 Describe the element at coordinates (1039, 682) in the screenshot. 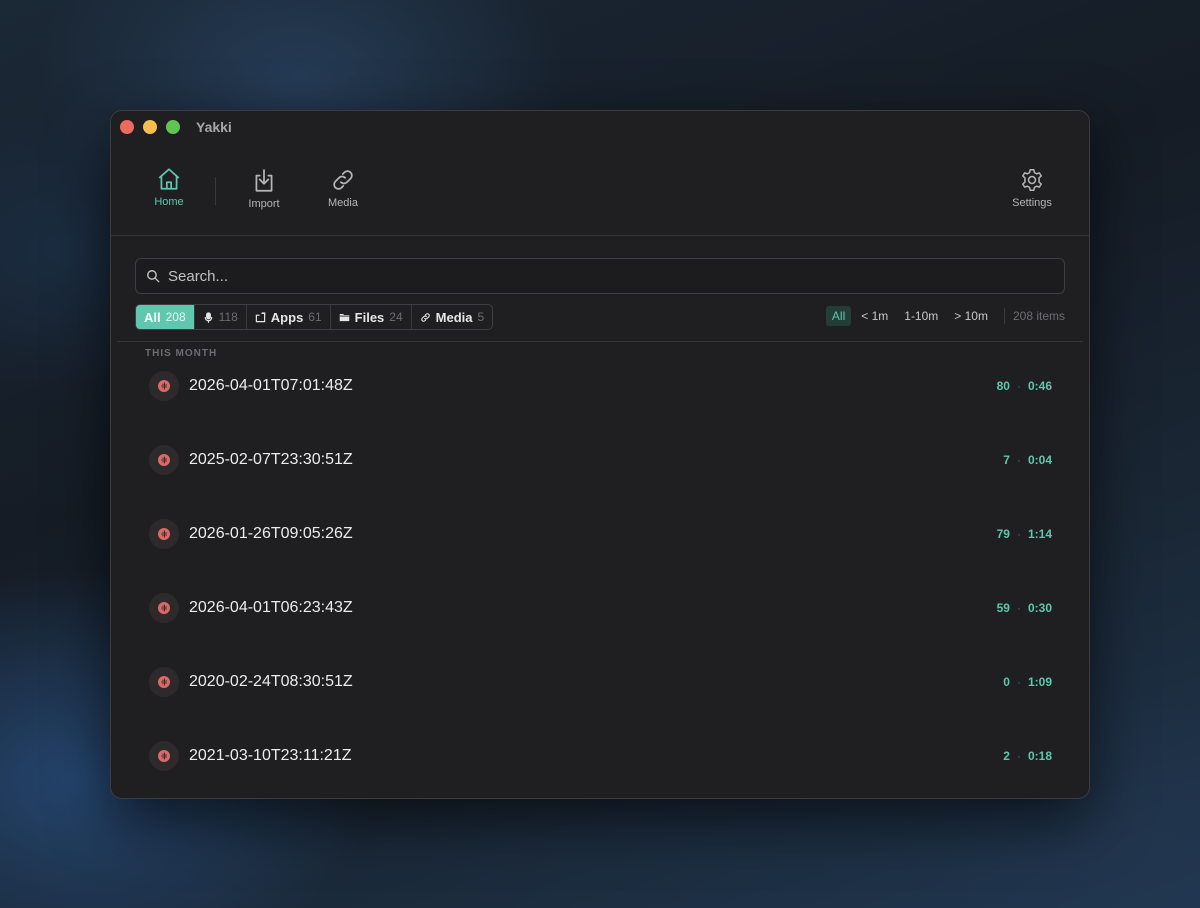

I see `recording-duration: 1:09` at that location.